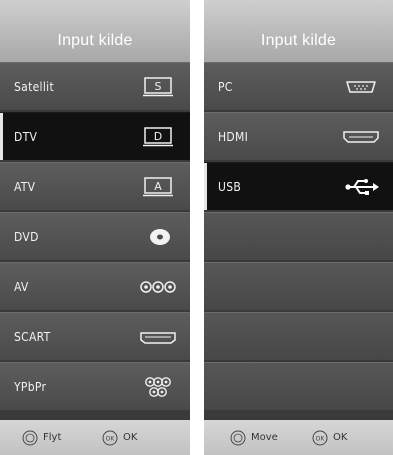 This screenshot has width=393, height=455. What do you see at coordinates (21, 286) in the screenshot?
I see `menu-item-label: AV` at bounding box center [21, 286].